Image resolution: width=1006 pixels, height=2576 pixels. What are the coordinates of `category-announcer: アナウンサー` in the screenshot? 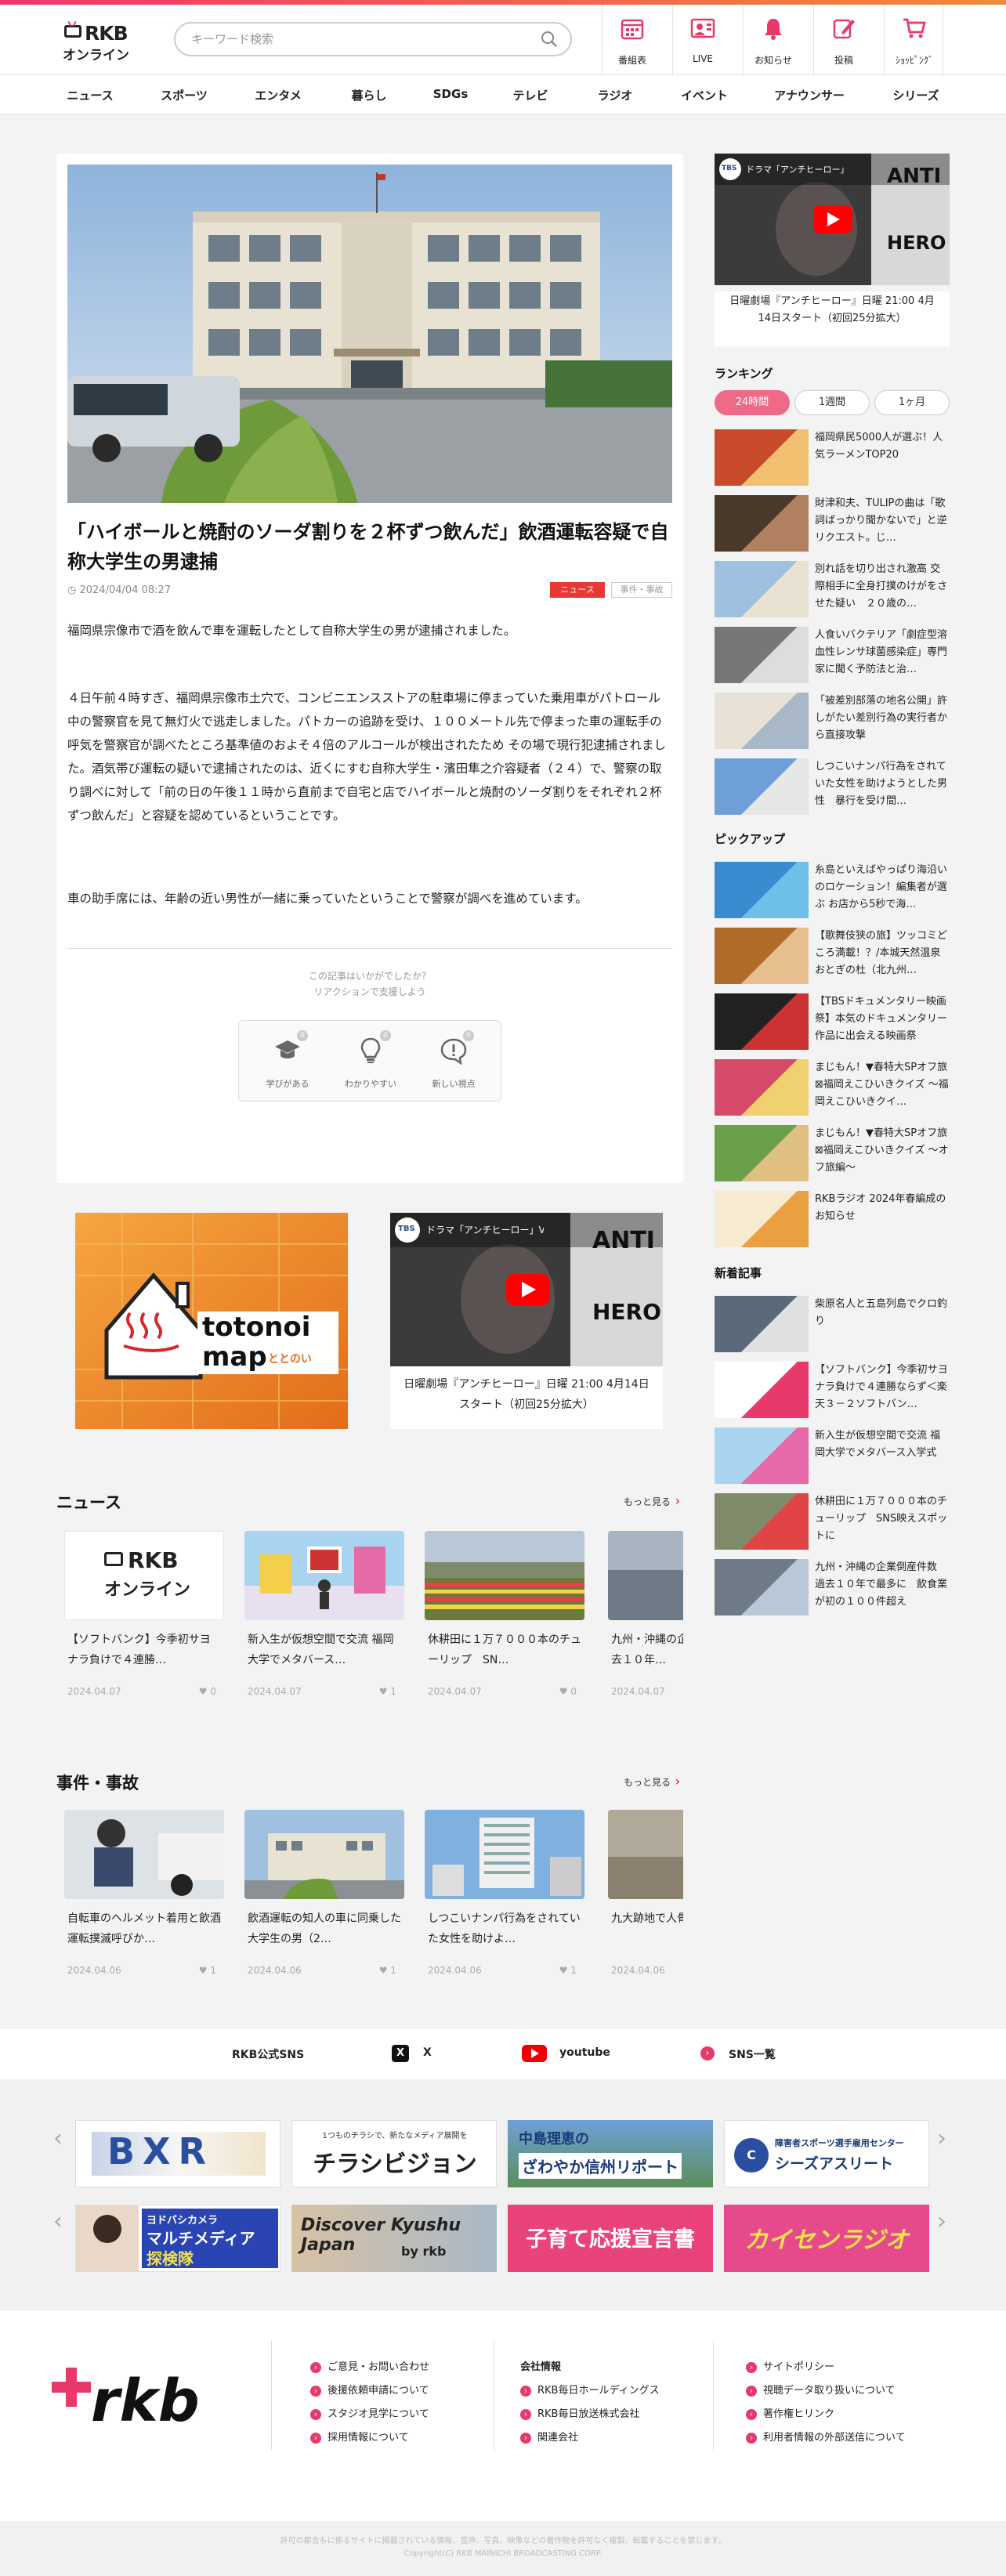 It's located at (809, 95).